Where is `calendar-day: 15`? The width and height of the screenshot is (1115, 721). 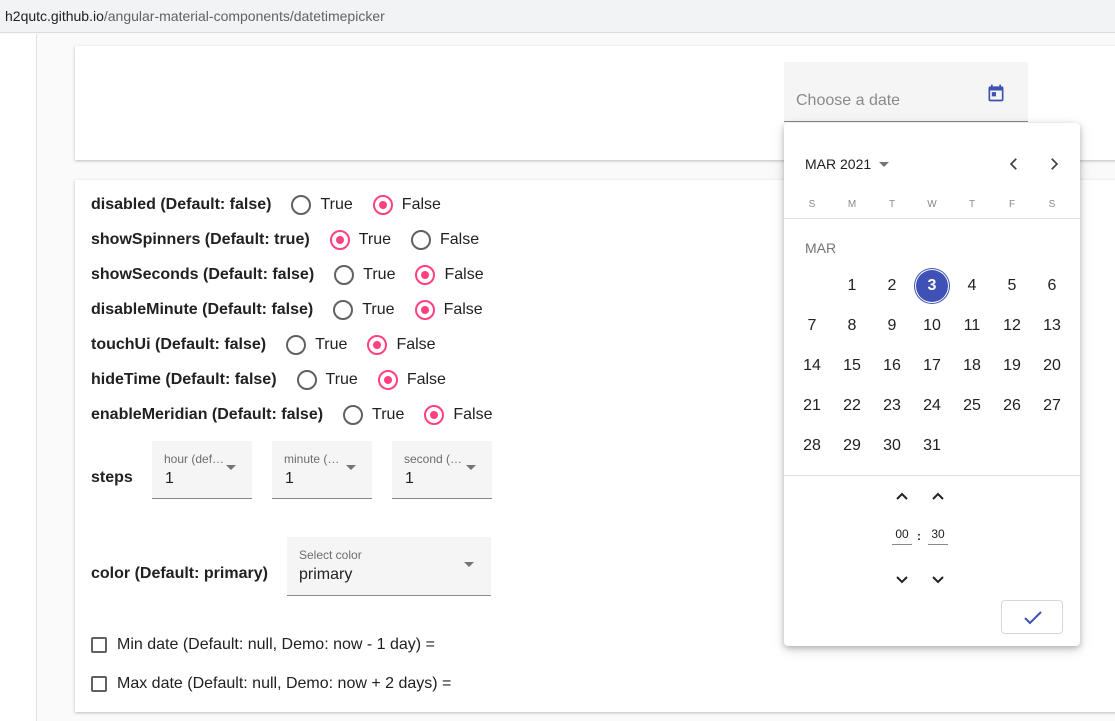
calendar-day: 15 is located at coordinates (852, 366).